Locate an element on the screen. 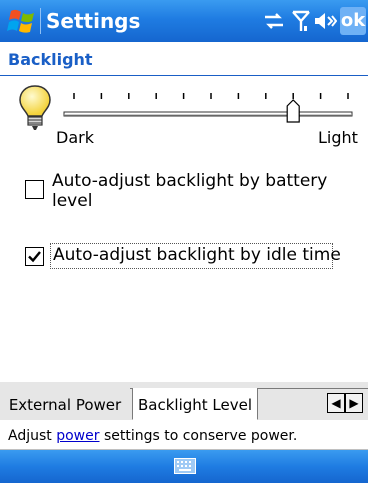 This screenshot has height=483, width=368. slider-max-label: Light is located at coordinates (338, 137).